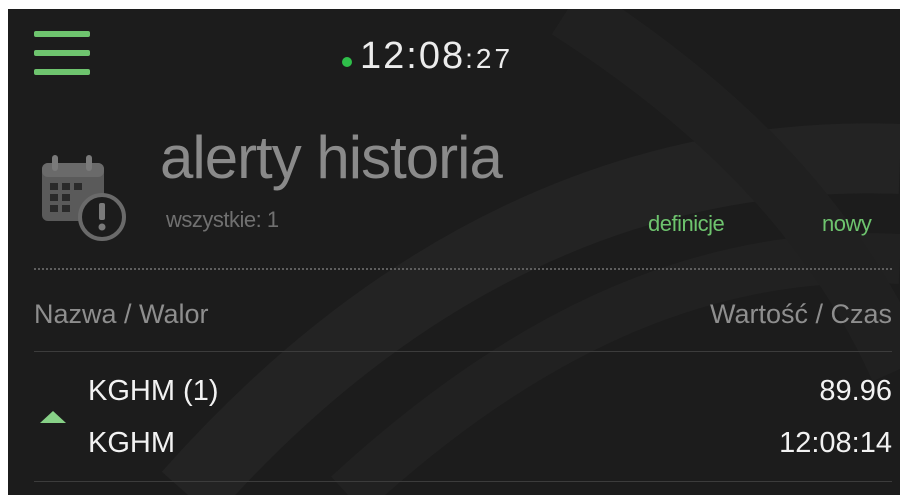 This screenshot has width=906, height=495. What do you see at coordinates (847, 224) in the screenshot?
I see `new-alert-link: nowy` at bounding box center [847, 224].